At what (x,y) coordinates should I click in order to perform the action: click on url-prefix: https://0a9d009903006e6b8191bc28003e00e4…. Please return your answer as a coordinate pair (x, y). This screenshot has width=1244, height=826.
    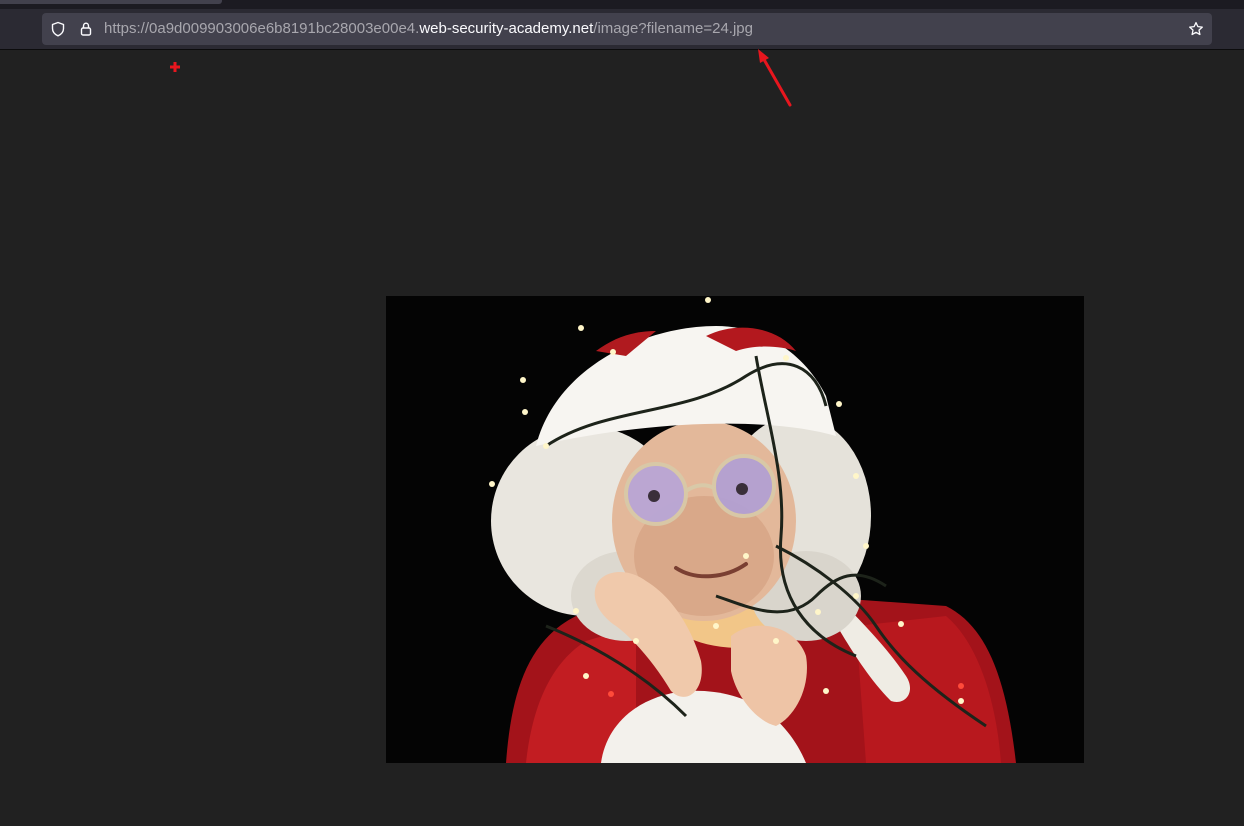
    Looking at the image, I should click on (262, 28).